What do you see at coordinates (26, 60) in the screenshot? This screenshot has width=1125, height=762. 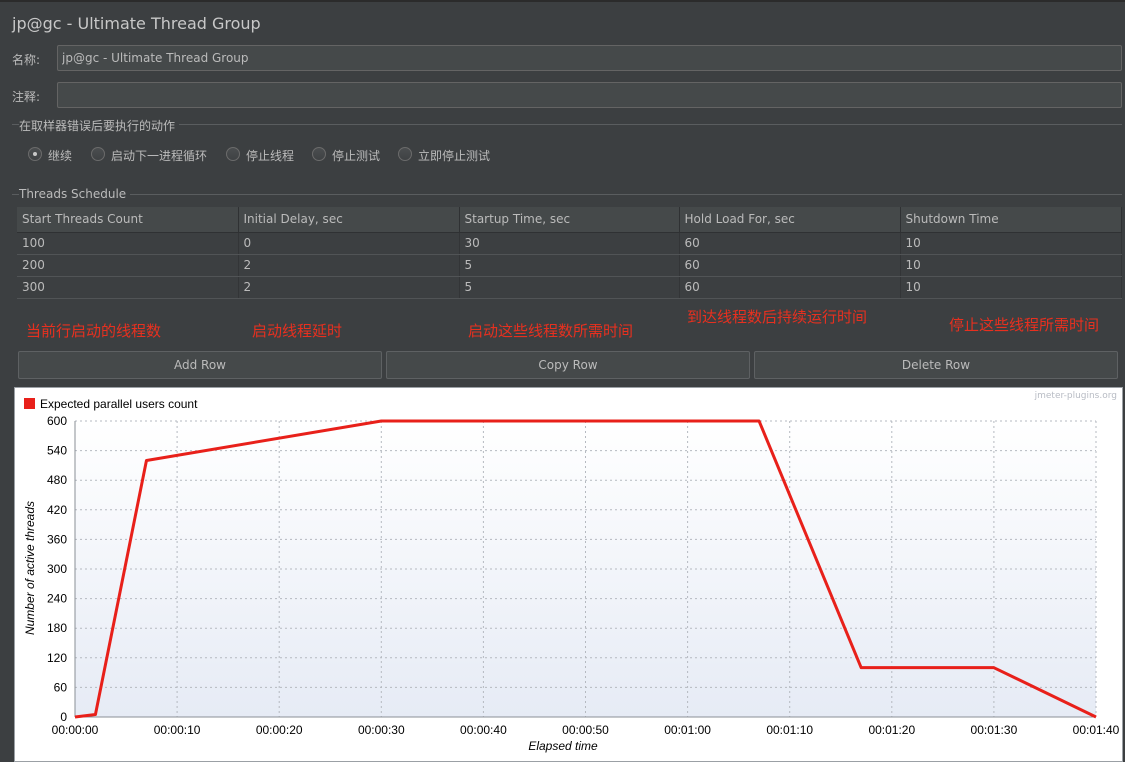 I see `name-label: 名称:` at bounding box center [26, 60].